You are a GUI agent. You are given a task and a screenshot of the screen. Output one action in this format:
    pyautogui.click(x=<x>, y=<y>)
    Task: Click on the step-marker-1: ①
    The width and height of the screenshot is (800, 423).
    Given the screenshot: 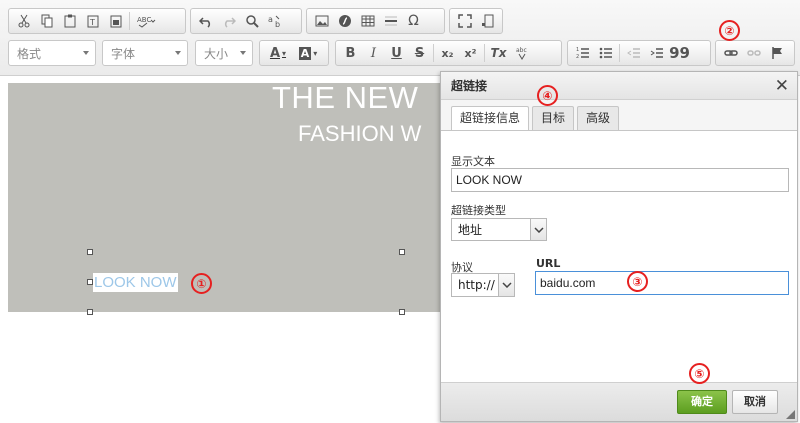 What is the action you would take?
    pyautogui.click(x=201, y=283)
    